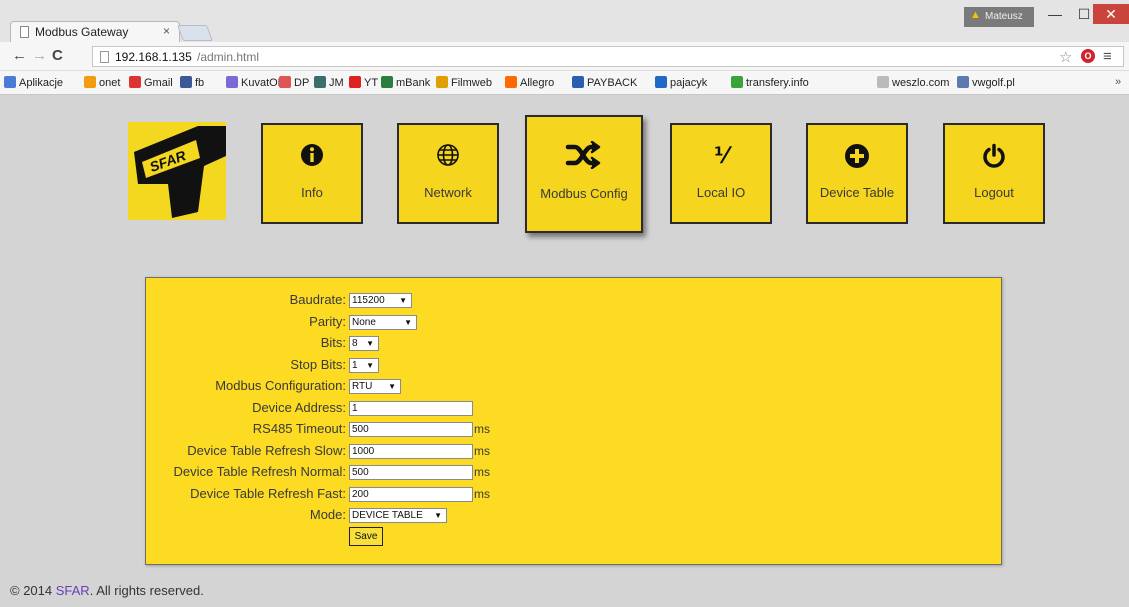  Describe the element at coordinates (364, 322) in the screenshot. I see `select-value: None` at that location.